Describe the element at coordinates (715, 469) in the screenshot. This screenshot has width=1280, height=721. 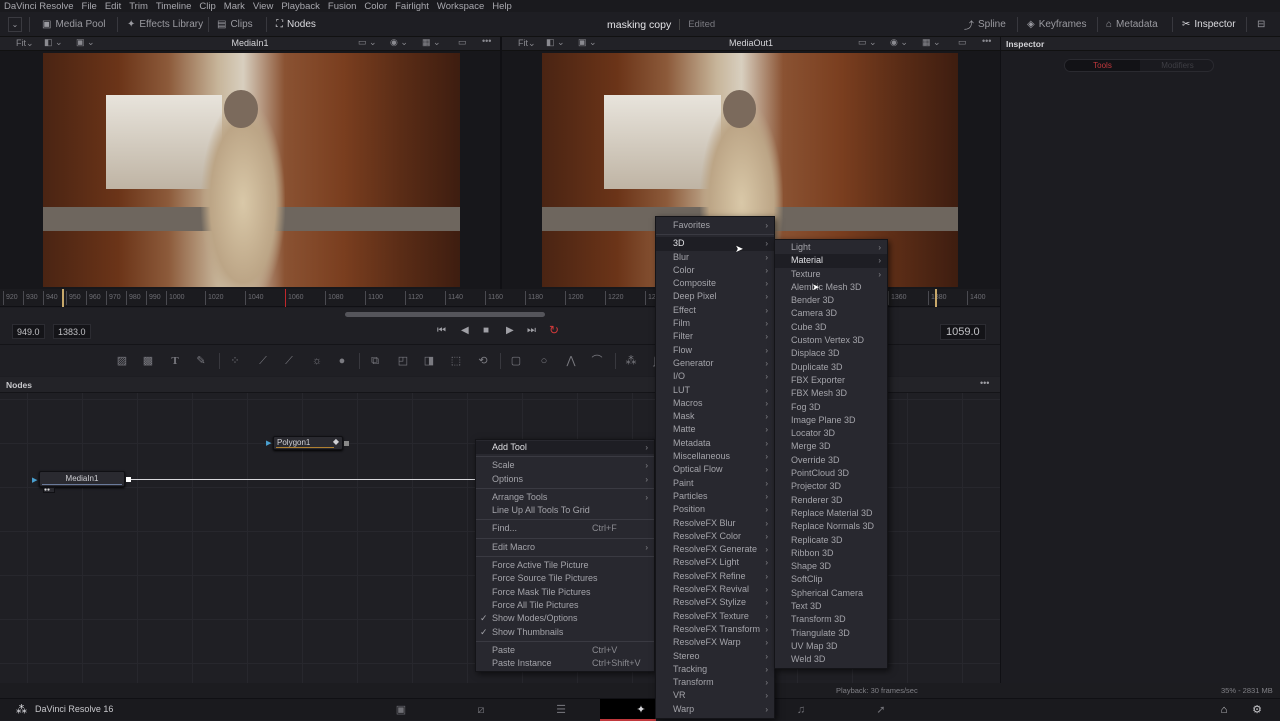
I see `menu-item-optical-flow: Optical Flow ›` at that location.